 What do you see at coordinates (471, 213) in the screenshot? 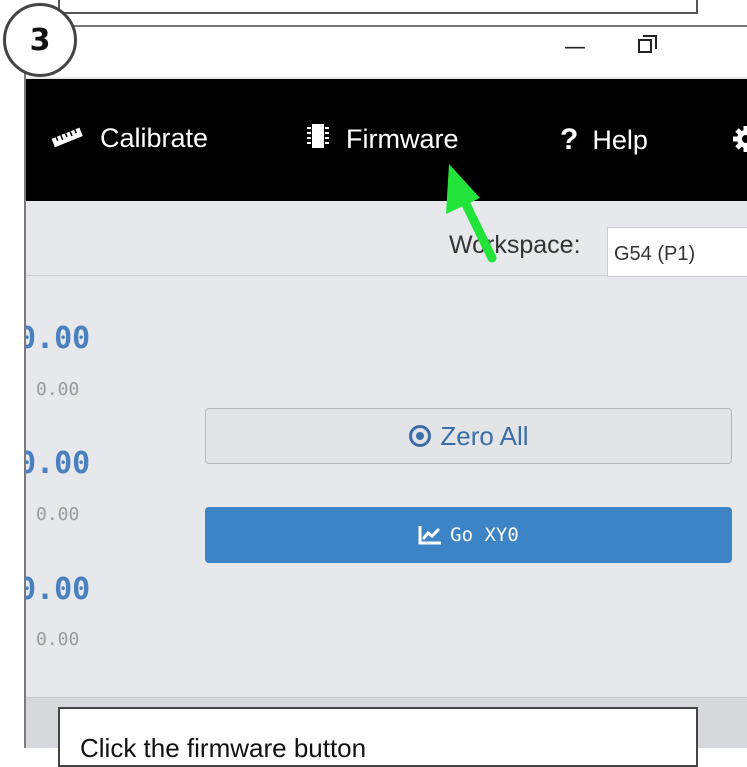
I see `annotation-arrow` at bounding box center [471, 213].